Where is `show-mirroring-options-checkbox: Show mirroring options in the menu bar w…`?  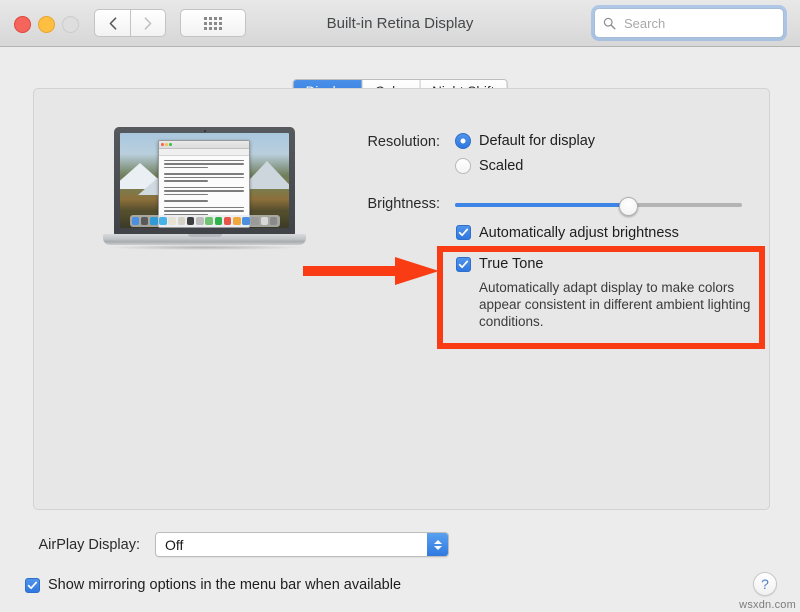
show-mirroring-options-checkbox: Show mirroring options in the menu bar w… is located at coordinates (213, 585).